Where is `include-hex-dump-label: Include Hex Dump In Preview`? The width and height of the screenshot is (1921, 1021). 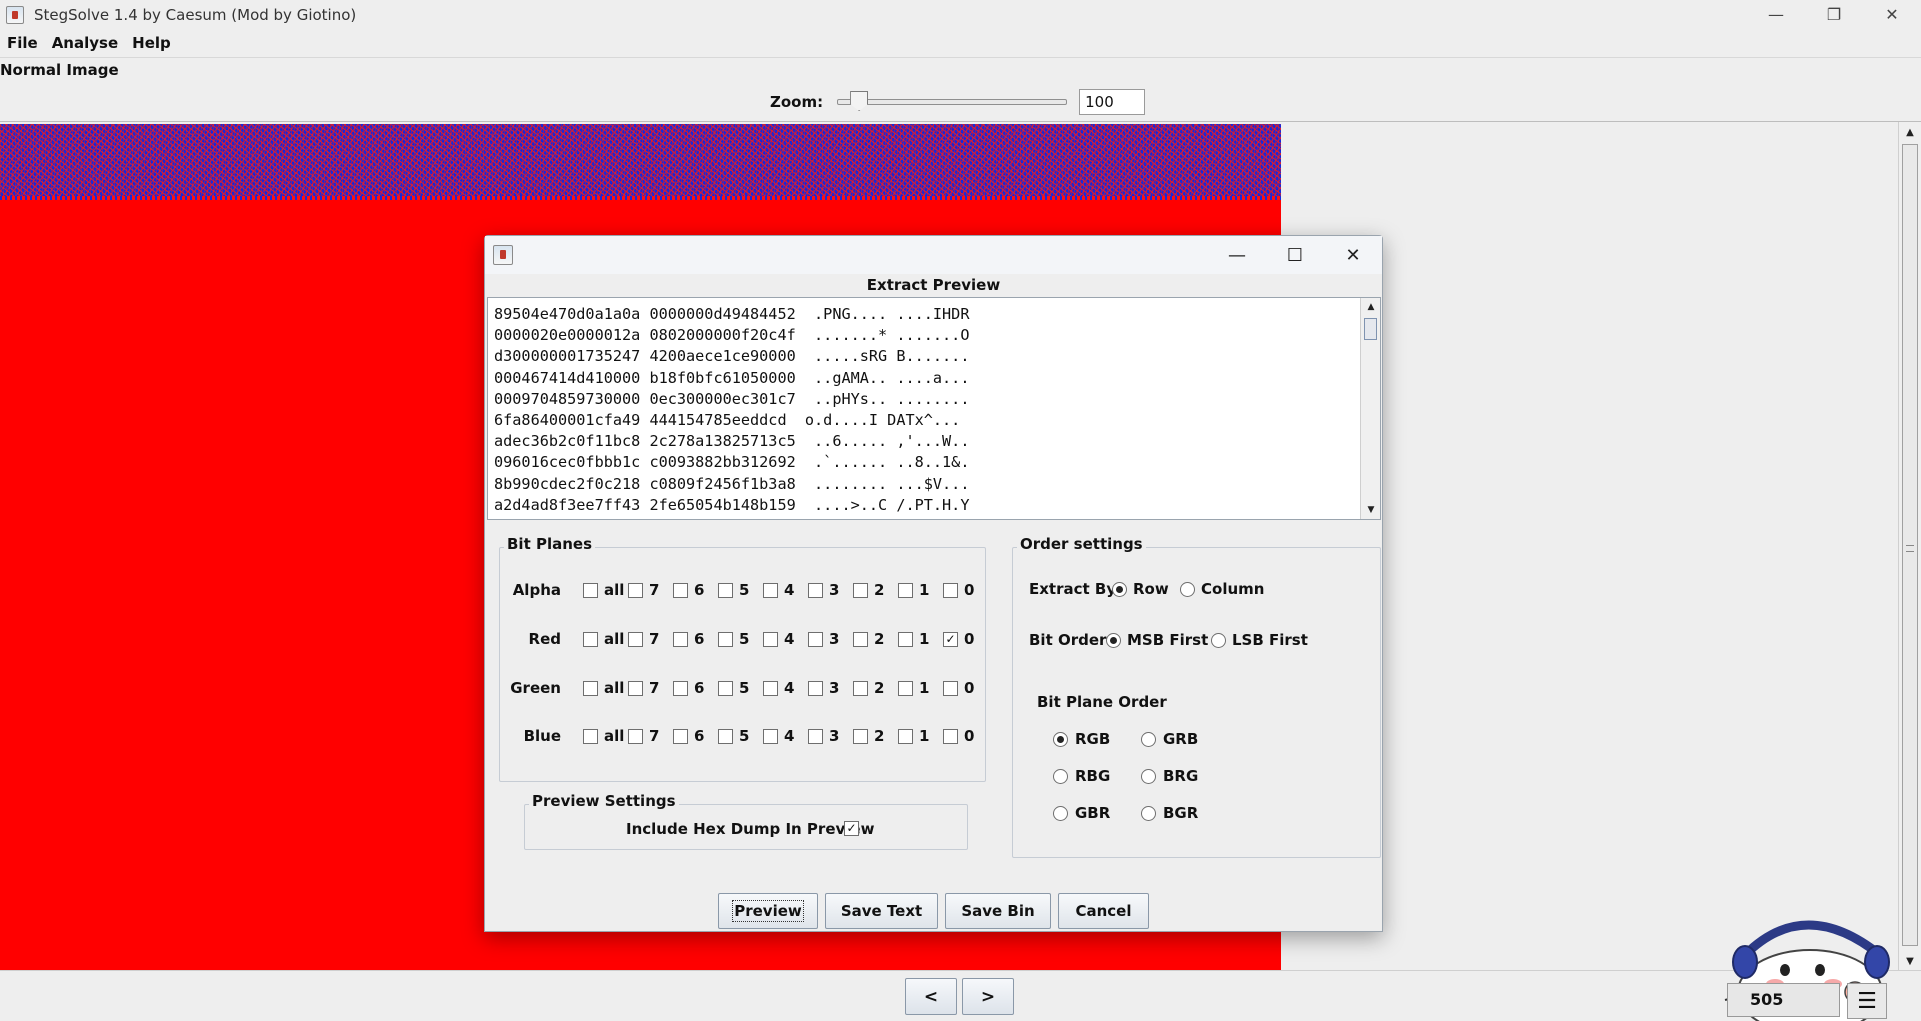
include-hex-dump-label: Include Hex Dump In Preview is located at coordinates (750, 829).